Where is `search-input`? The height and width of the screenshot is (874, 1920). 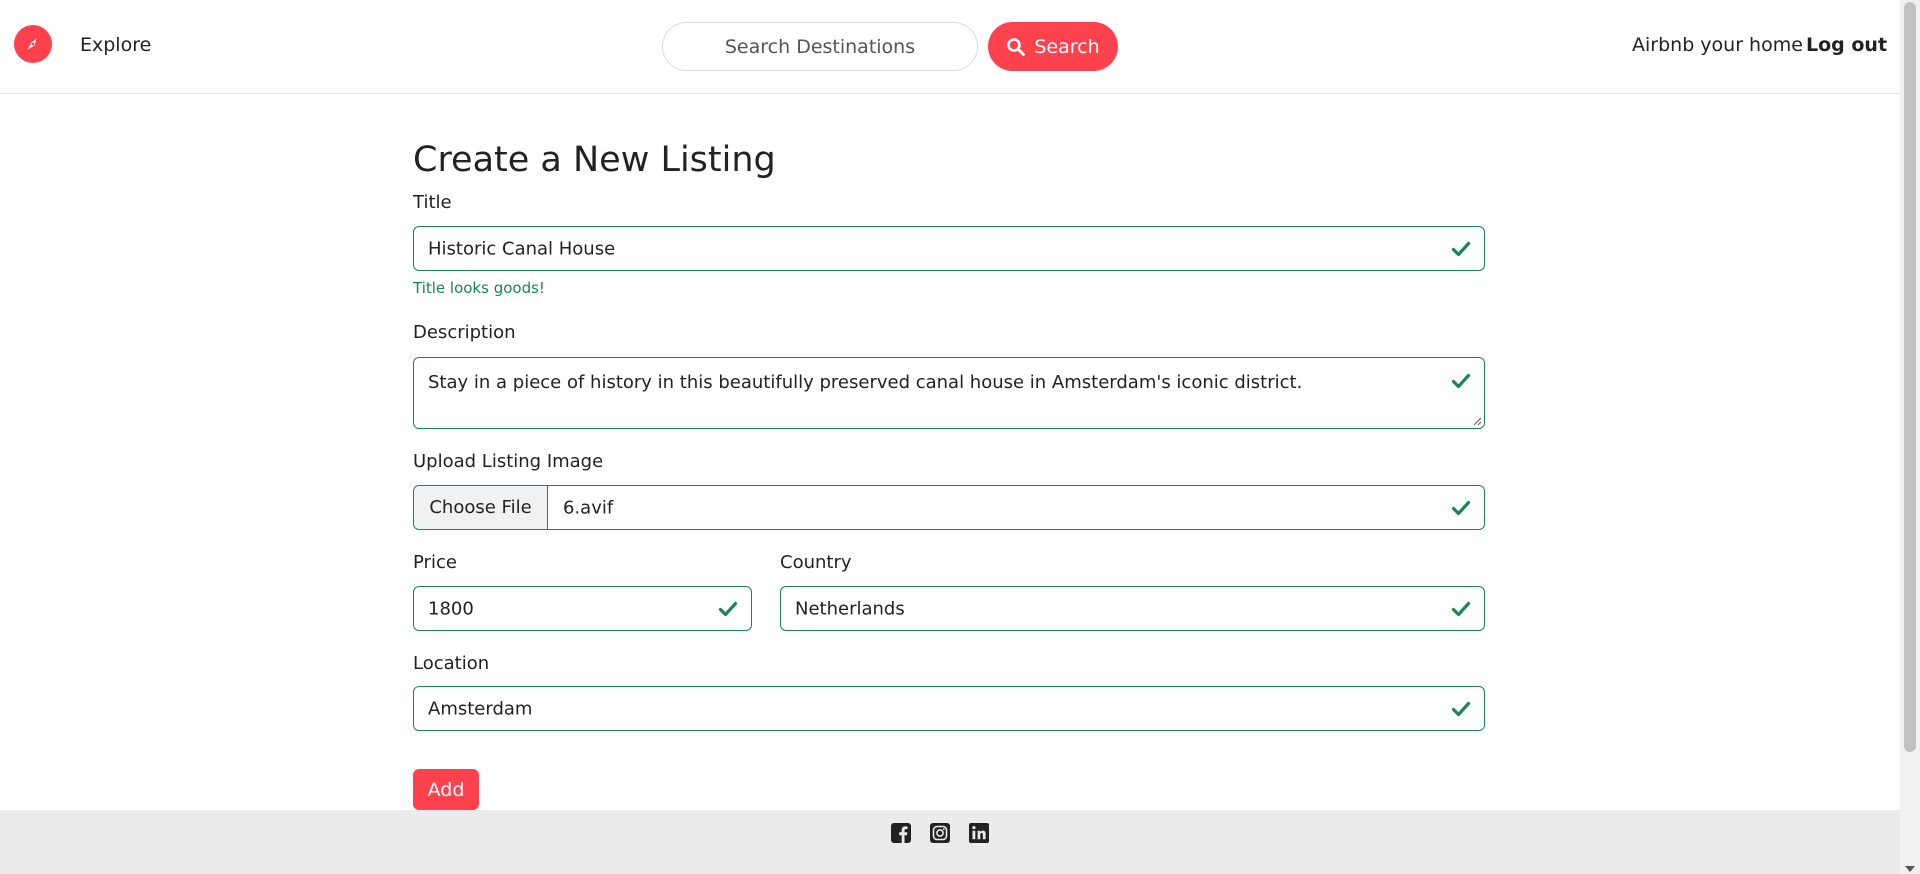 search-input is located at coordinates (820, 46).